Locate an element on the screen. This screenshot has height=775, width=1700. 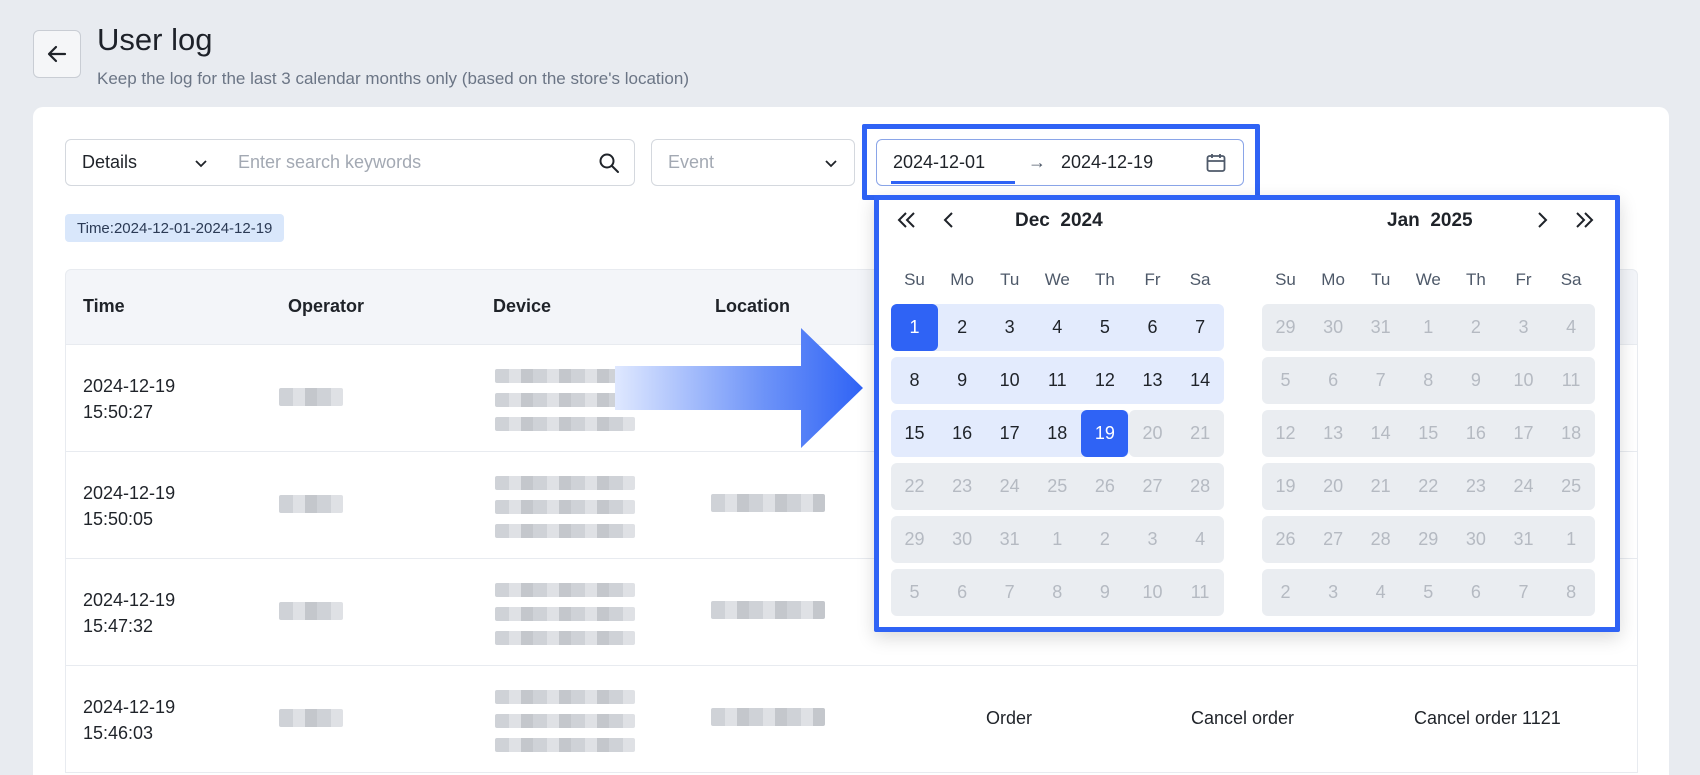
search-input is located at coordinates (418, 162).